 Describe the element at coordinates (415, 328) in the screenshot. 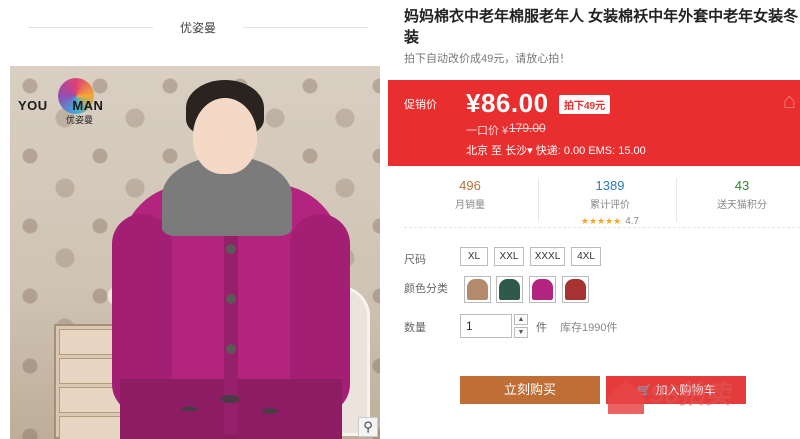

I see `quantity-label: 数量` at that location.